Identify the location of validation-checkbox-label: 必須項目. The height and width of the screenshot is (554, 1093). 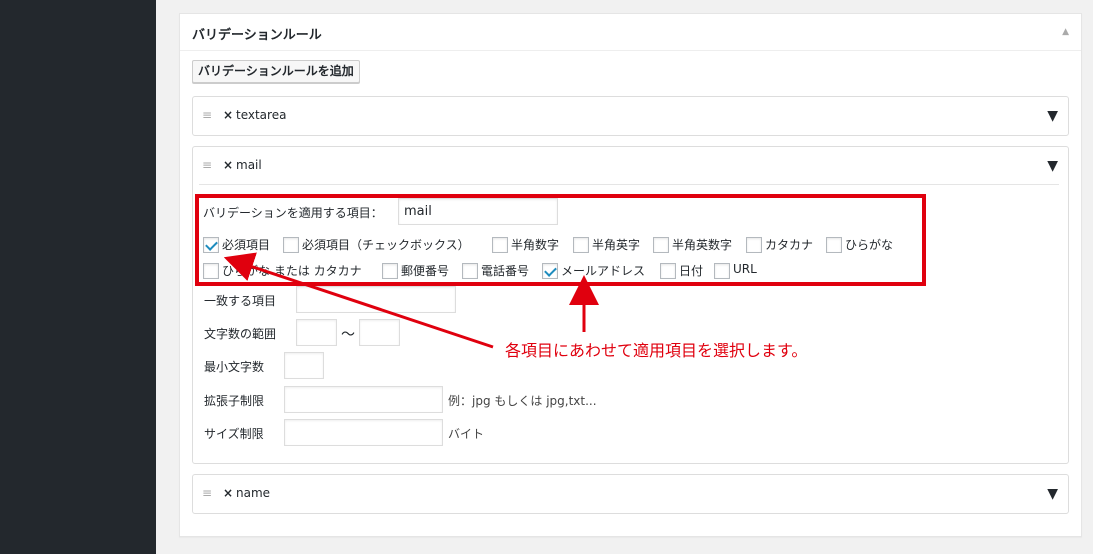
(246, 245).